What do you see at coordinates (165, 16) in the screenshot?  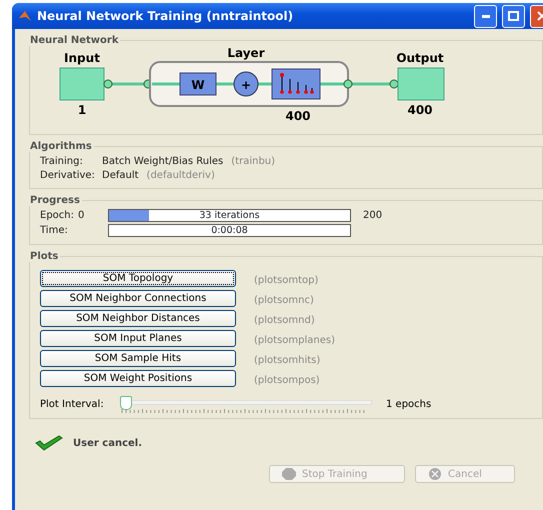 I see `window-title: Neural Network Training (nntraintool)` at bounding box center [165, 16].